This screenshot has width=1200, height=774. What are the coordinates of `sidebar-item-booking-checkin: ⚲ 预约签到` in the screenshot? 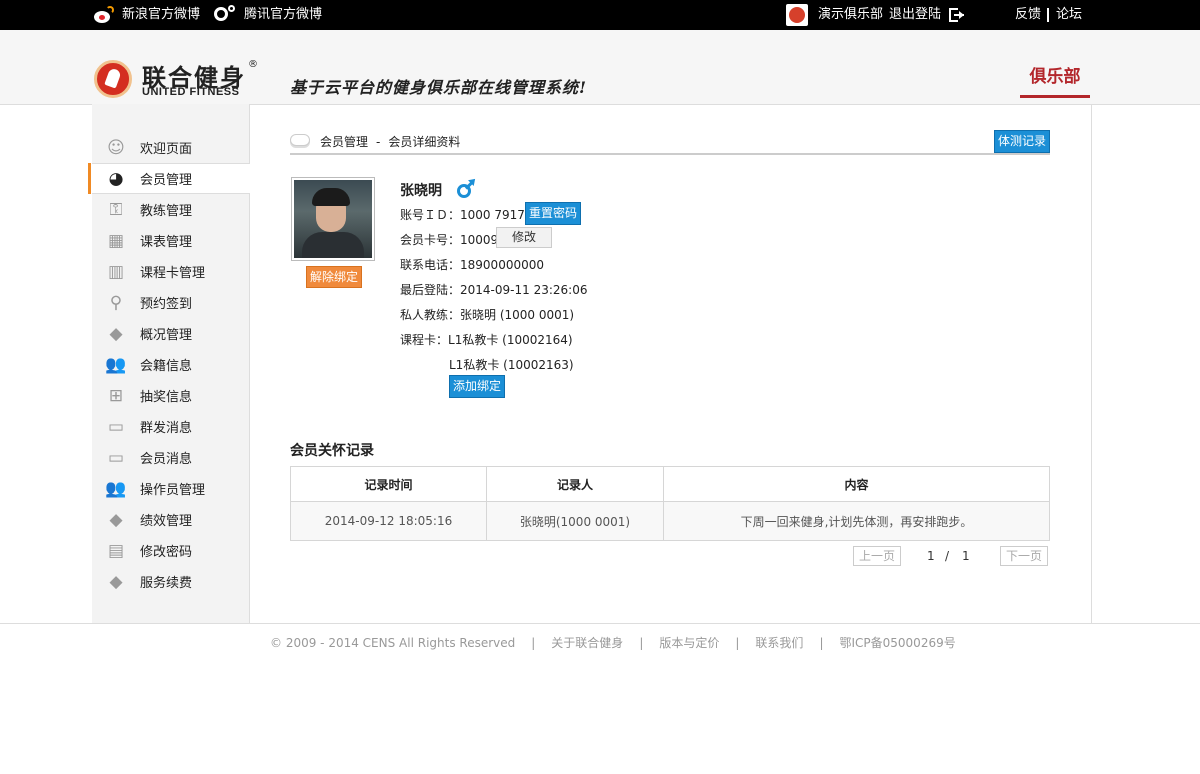 It's located at (171, 302).